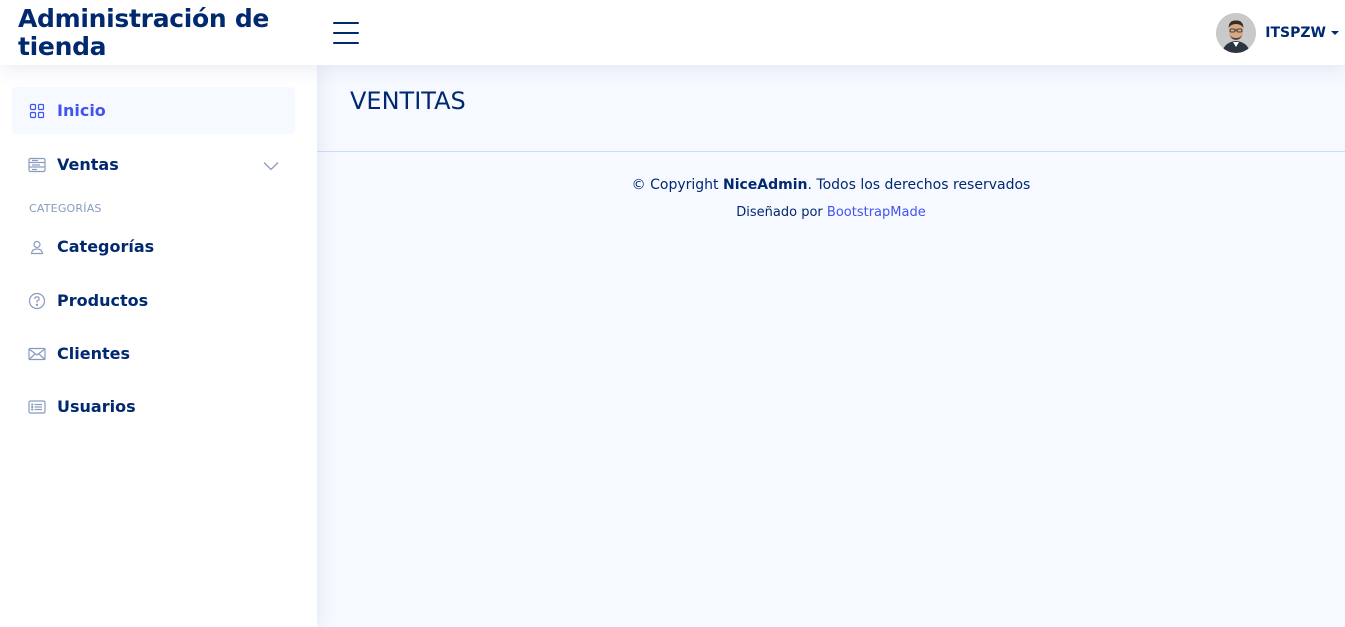  I want to click on question-circle-icon, so click(37, 301).